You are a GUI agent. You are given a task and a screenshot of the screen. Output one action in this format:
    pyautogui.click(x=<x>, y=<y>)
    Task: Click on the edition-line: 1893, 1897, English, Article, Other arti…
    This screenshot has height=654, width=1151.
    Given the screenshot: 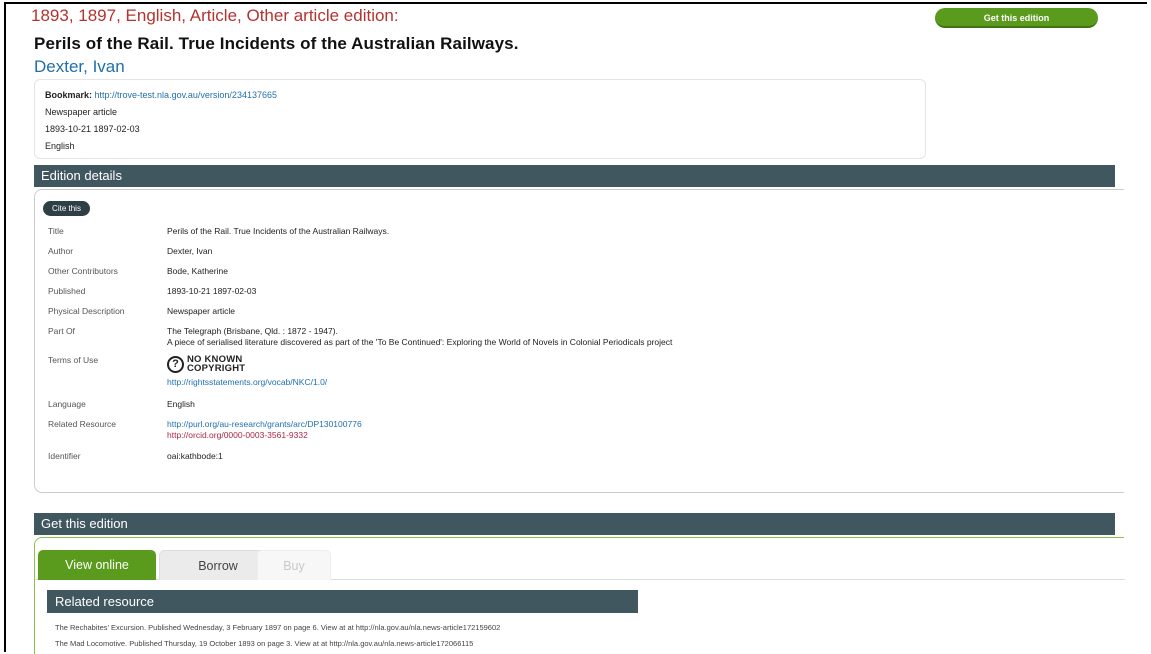 What is the action you would take?
    pyautogui.click(x=215, y=15)
    